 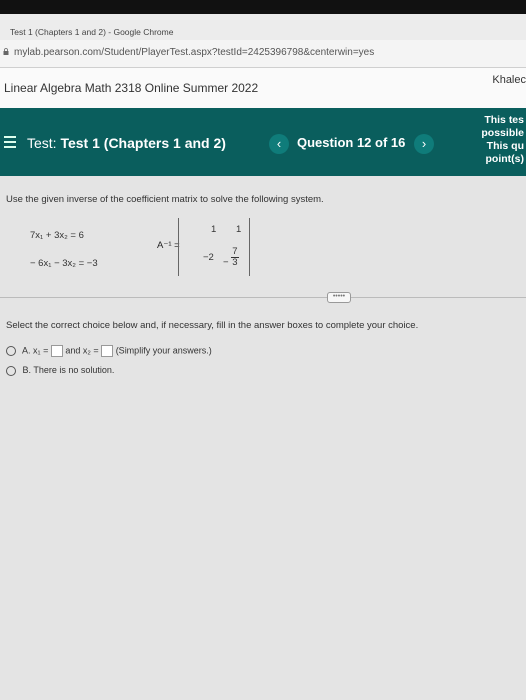 I want to click on question-counter: Question 12 of 16, so click(x=351, y=142).